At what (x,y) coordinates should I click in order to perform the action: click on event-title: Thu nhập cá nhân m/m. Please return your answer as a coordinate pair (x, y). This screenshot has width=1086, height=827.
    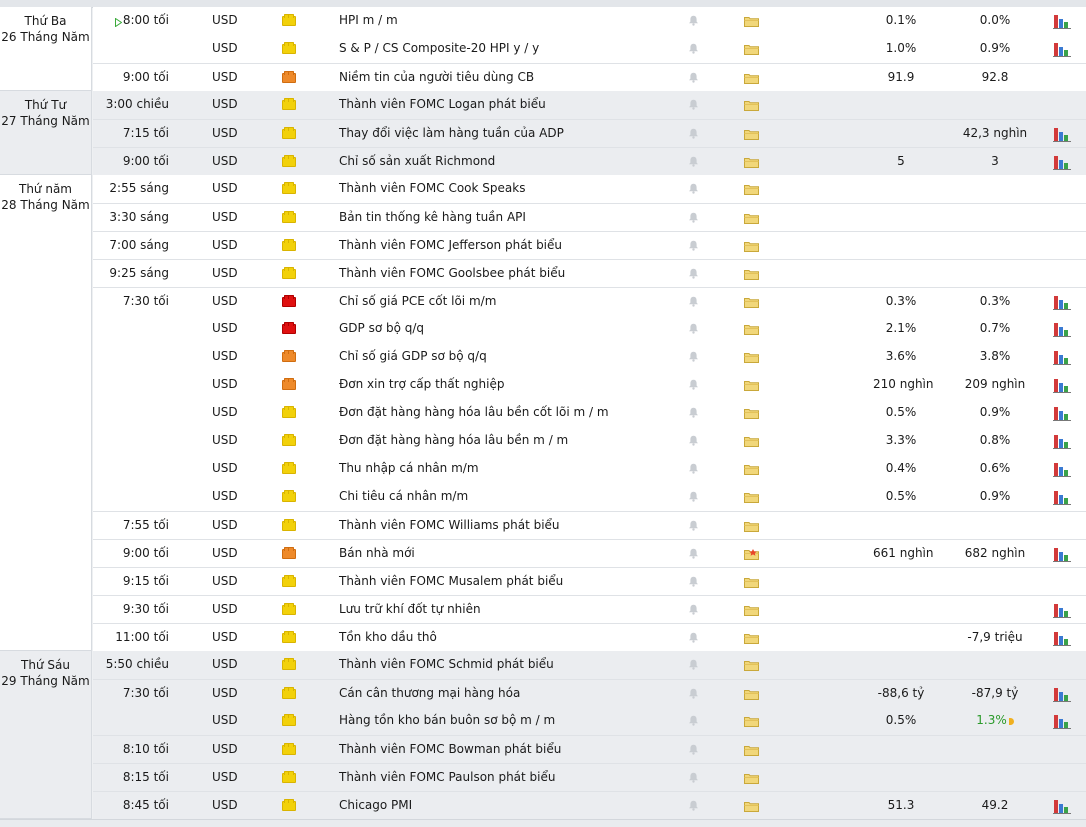
    Looking at the image, I should click on (409, 468).